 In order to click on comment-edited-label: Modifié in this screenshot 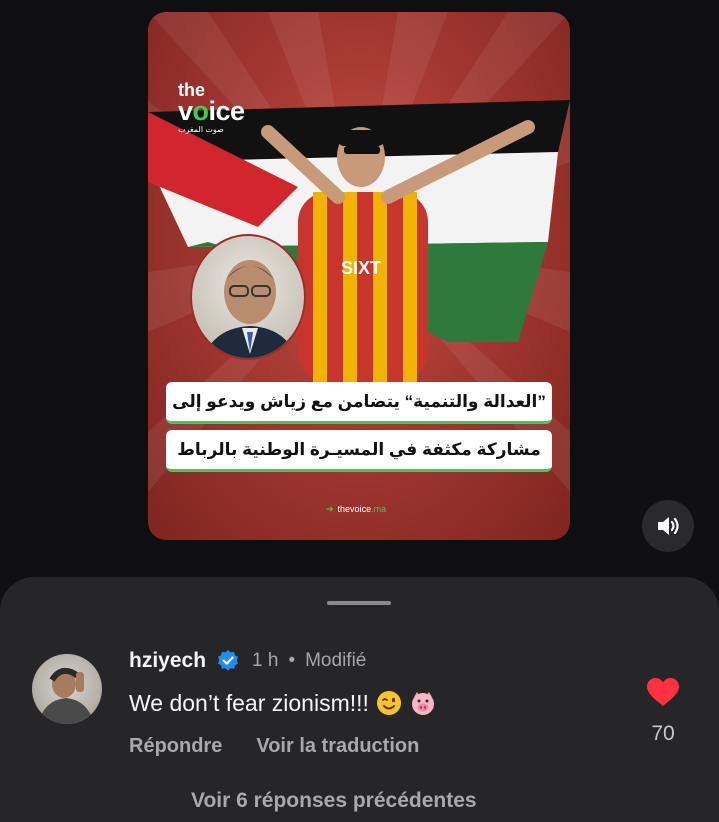, I will do `click(336, 660)`.